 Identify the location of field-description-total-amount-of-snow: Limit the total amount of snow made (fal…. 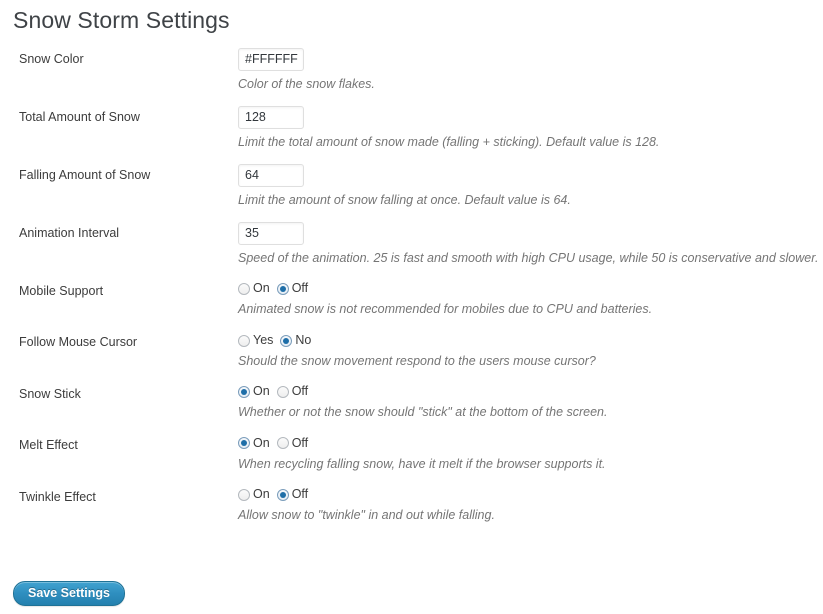
(449, 142).